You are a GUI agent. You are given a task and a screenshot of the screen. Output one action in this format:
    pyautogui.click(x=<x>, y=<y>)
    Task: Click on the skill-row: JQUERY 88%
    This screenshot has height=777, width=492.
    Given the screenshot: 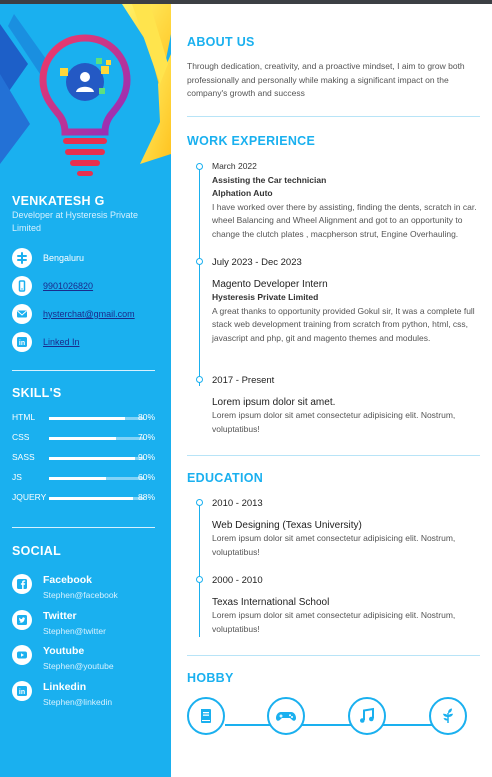 What is the action you would take?
    pyautogui.click(x=83, y=498)
    